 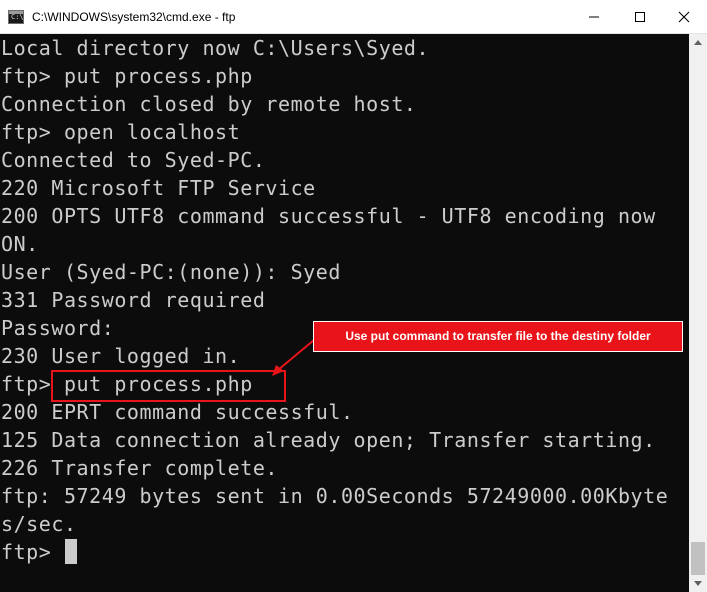 I want to click on maximize-icon, so click(x=640, y=17).